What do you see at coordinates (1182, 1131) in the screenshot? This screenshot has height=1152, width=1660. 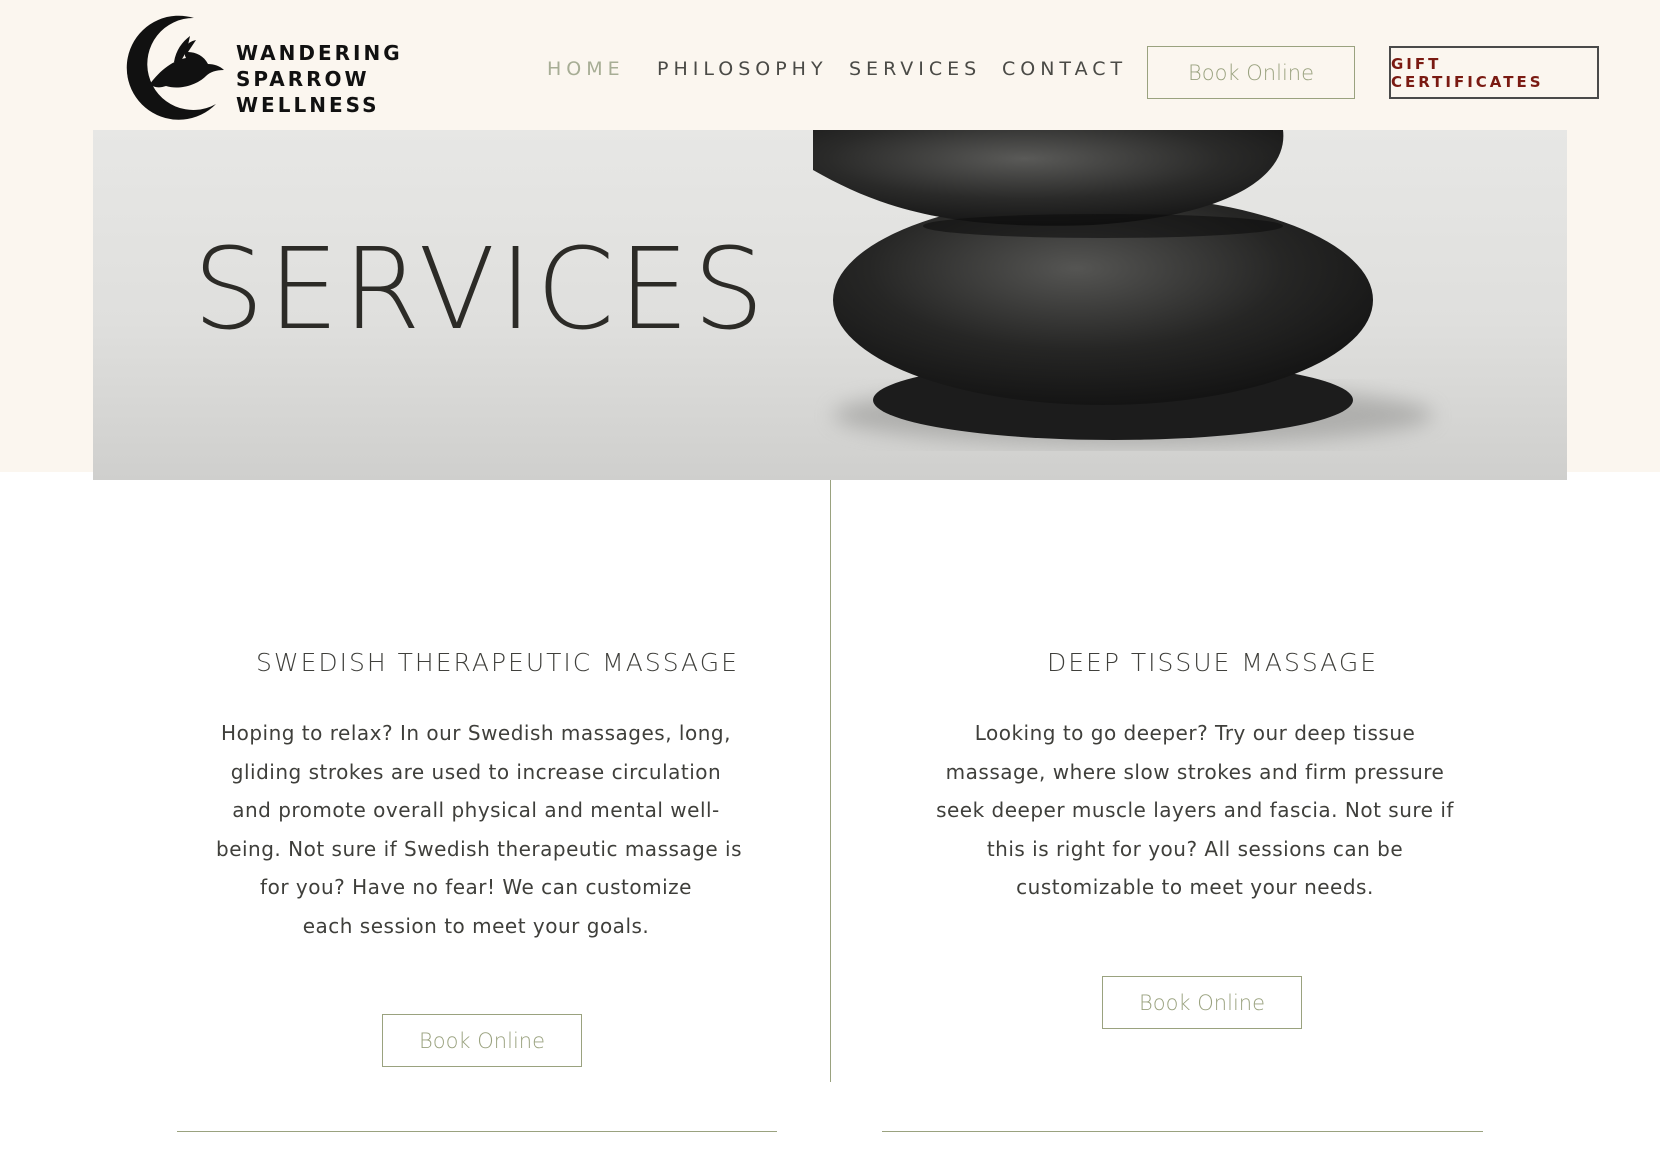 I see `section-rule-right` at bounding box center [1182, 1131].